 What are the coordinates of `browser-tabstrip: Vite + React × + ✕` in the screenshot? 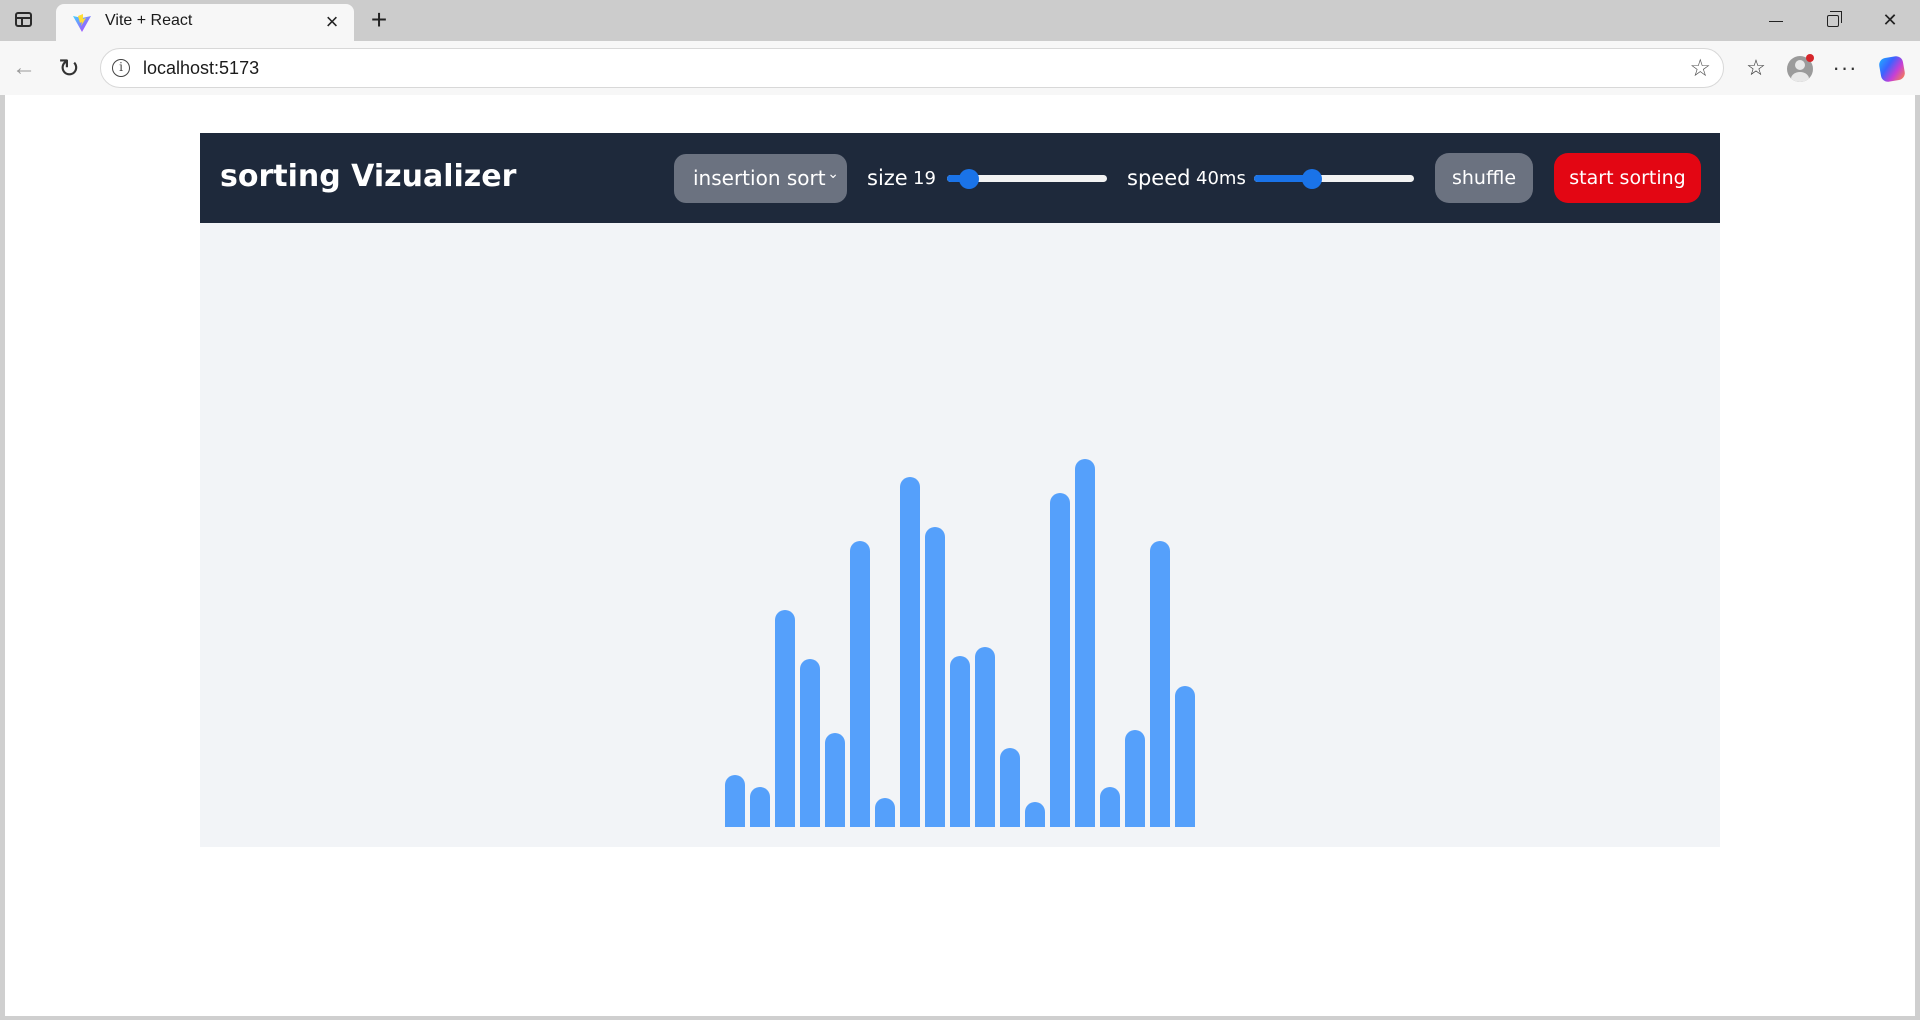 It's located at (960, 20).